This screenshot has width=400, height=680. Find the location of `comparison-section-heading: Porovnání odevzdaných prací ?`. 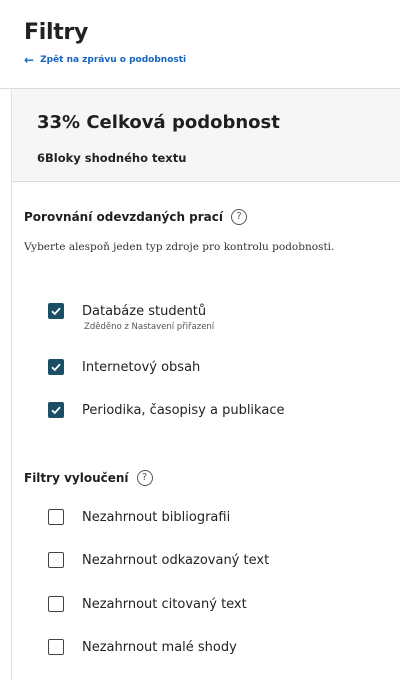

comparison-section-heading: Porovnání odevzdaných prací ? is located at coordinates (135, 217).